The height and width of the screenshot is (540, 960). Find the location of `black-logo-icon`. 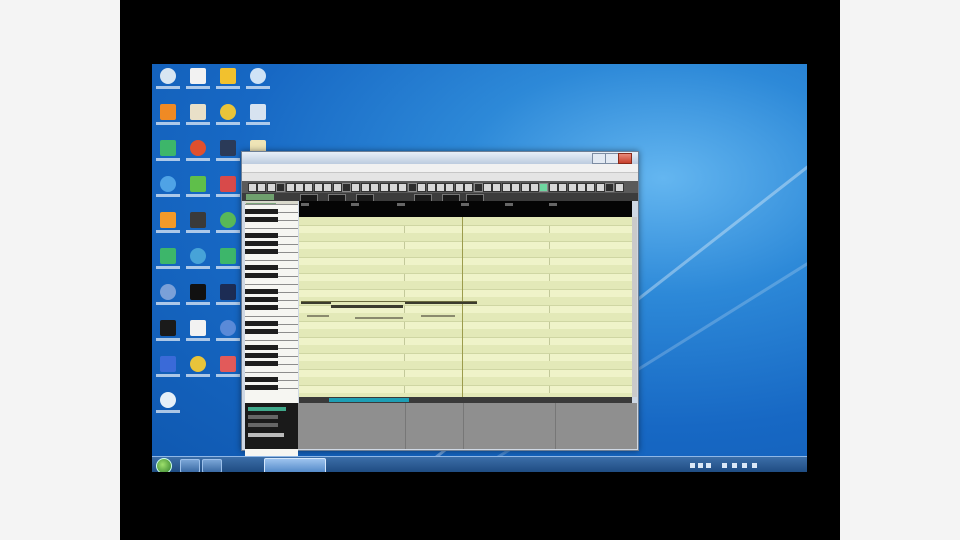

black-logo-icon is located at coordinates (168, 330).